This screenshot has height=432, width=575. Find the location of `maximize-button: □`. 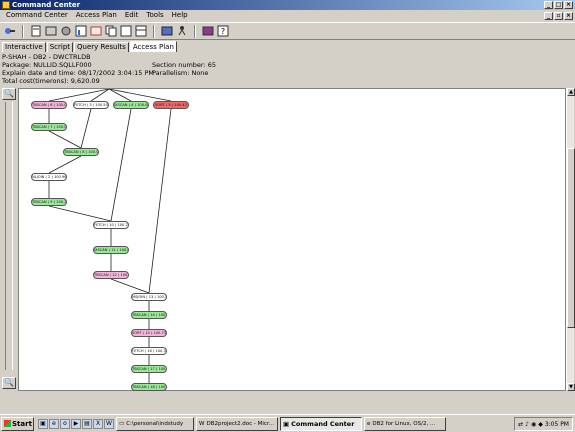

maximize-button: □ is located at coordinates (558, 5).